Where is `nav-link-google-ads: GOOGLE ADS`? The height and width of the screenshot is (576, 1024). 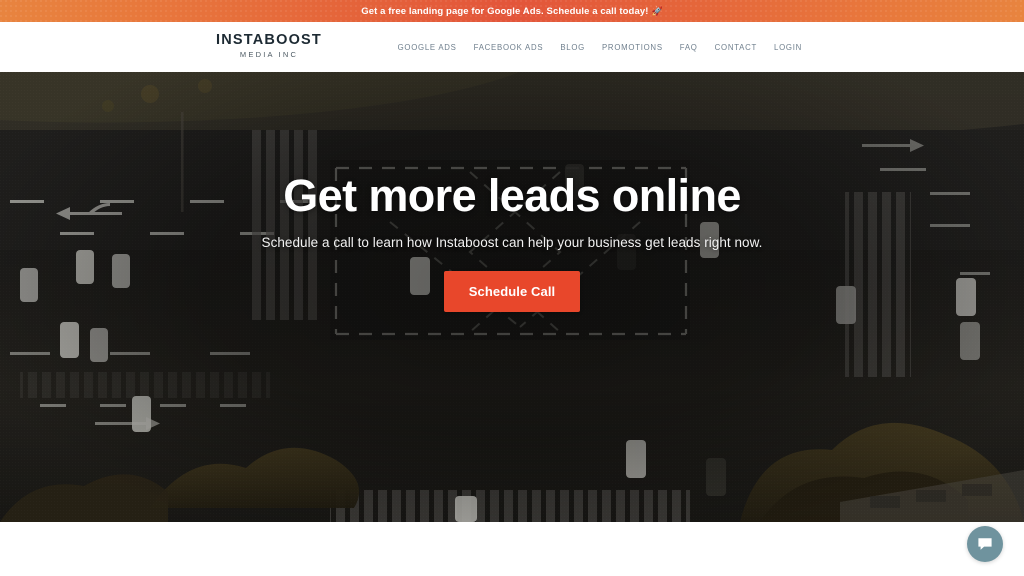 nav-link-google-ads: GOOGLE ADS is located at coordinates (427, 47).